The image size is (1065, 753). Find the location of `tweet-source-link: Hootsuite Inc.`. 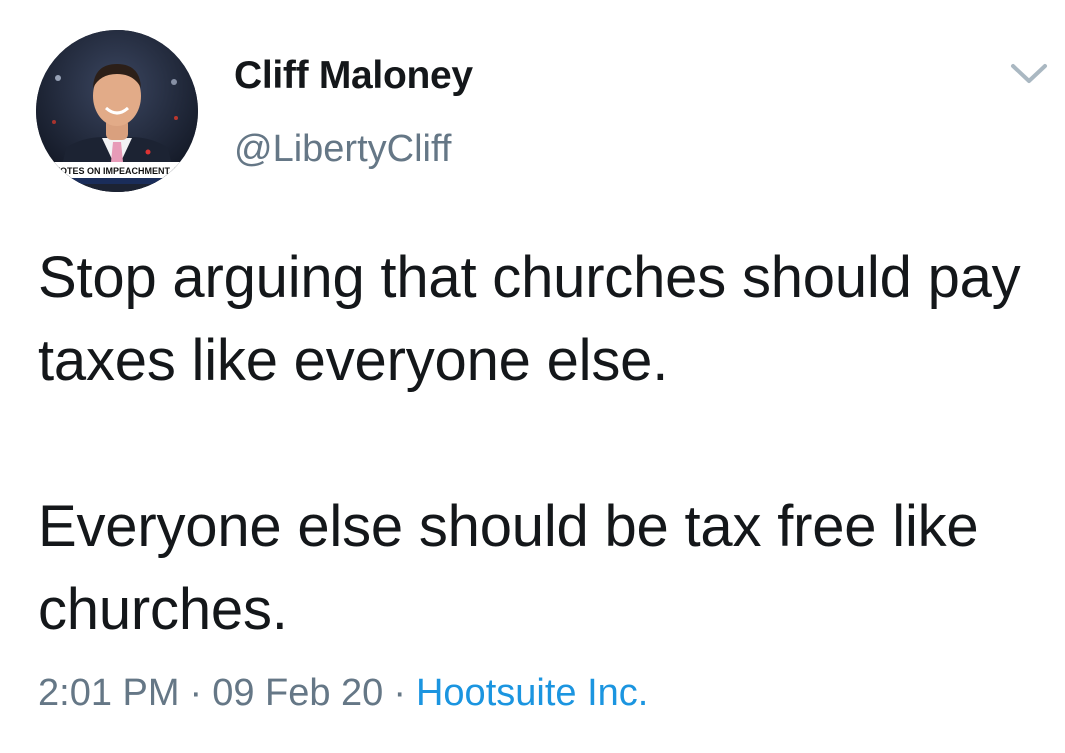

tweet-source-link: Hootsuite Inc. is located at coordinates (532, 693).